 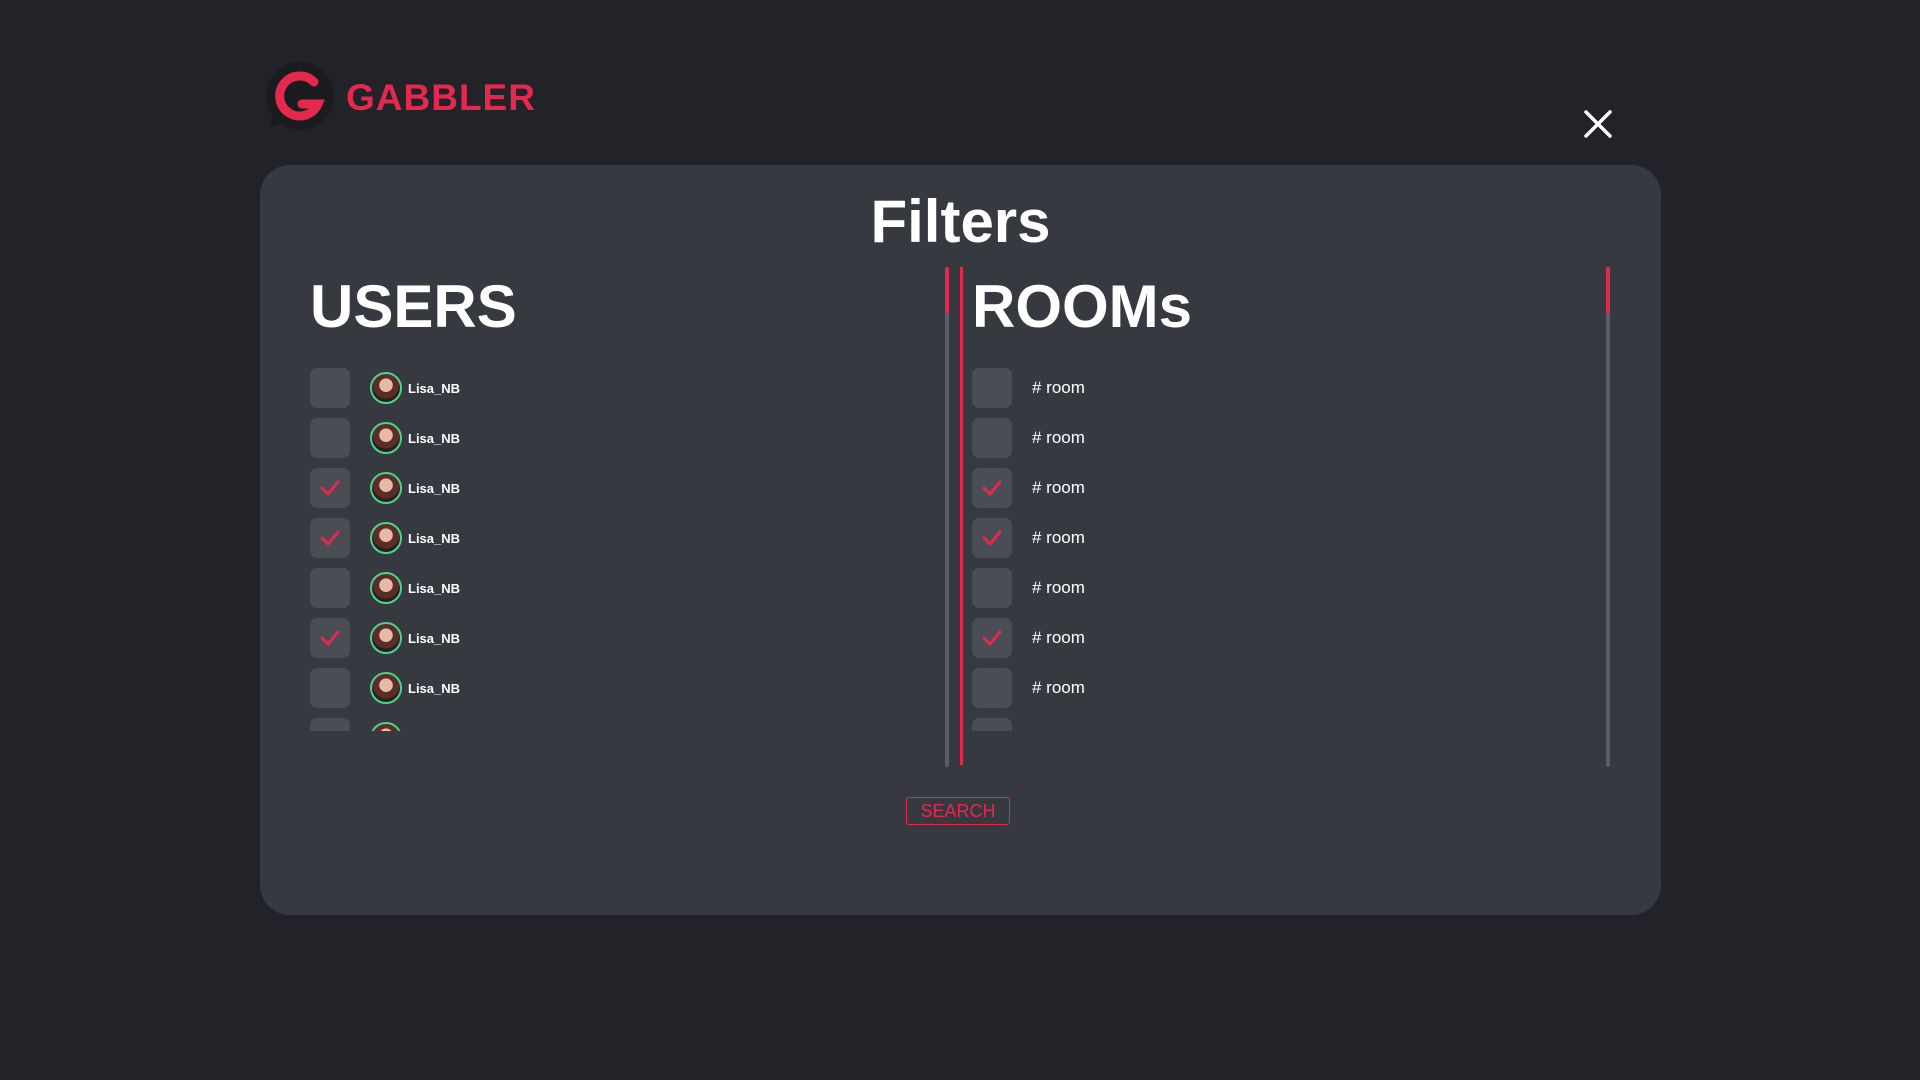 What do you see at coordinates (947, 290) in the screenshot?
I see `users-scrollbar-thumb` at bounding box center [947, 290].